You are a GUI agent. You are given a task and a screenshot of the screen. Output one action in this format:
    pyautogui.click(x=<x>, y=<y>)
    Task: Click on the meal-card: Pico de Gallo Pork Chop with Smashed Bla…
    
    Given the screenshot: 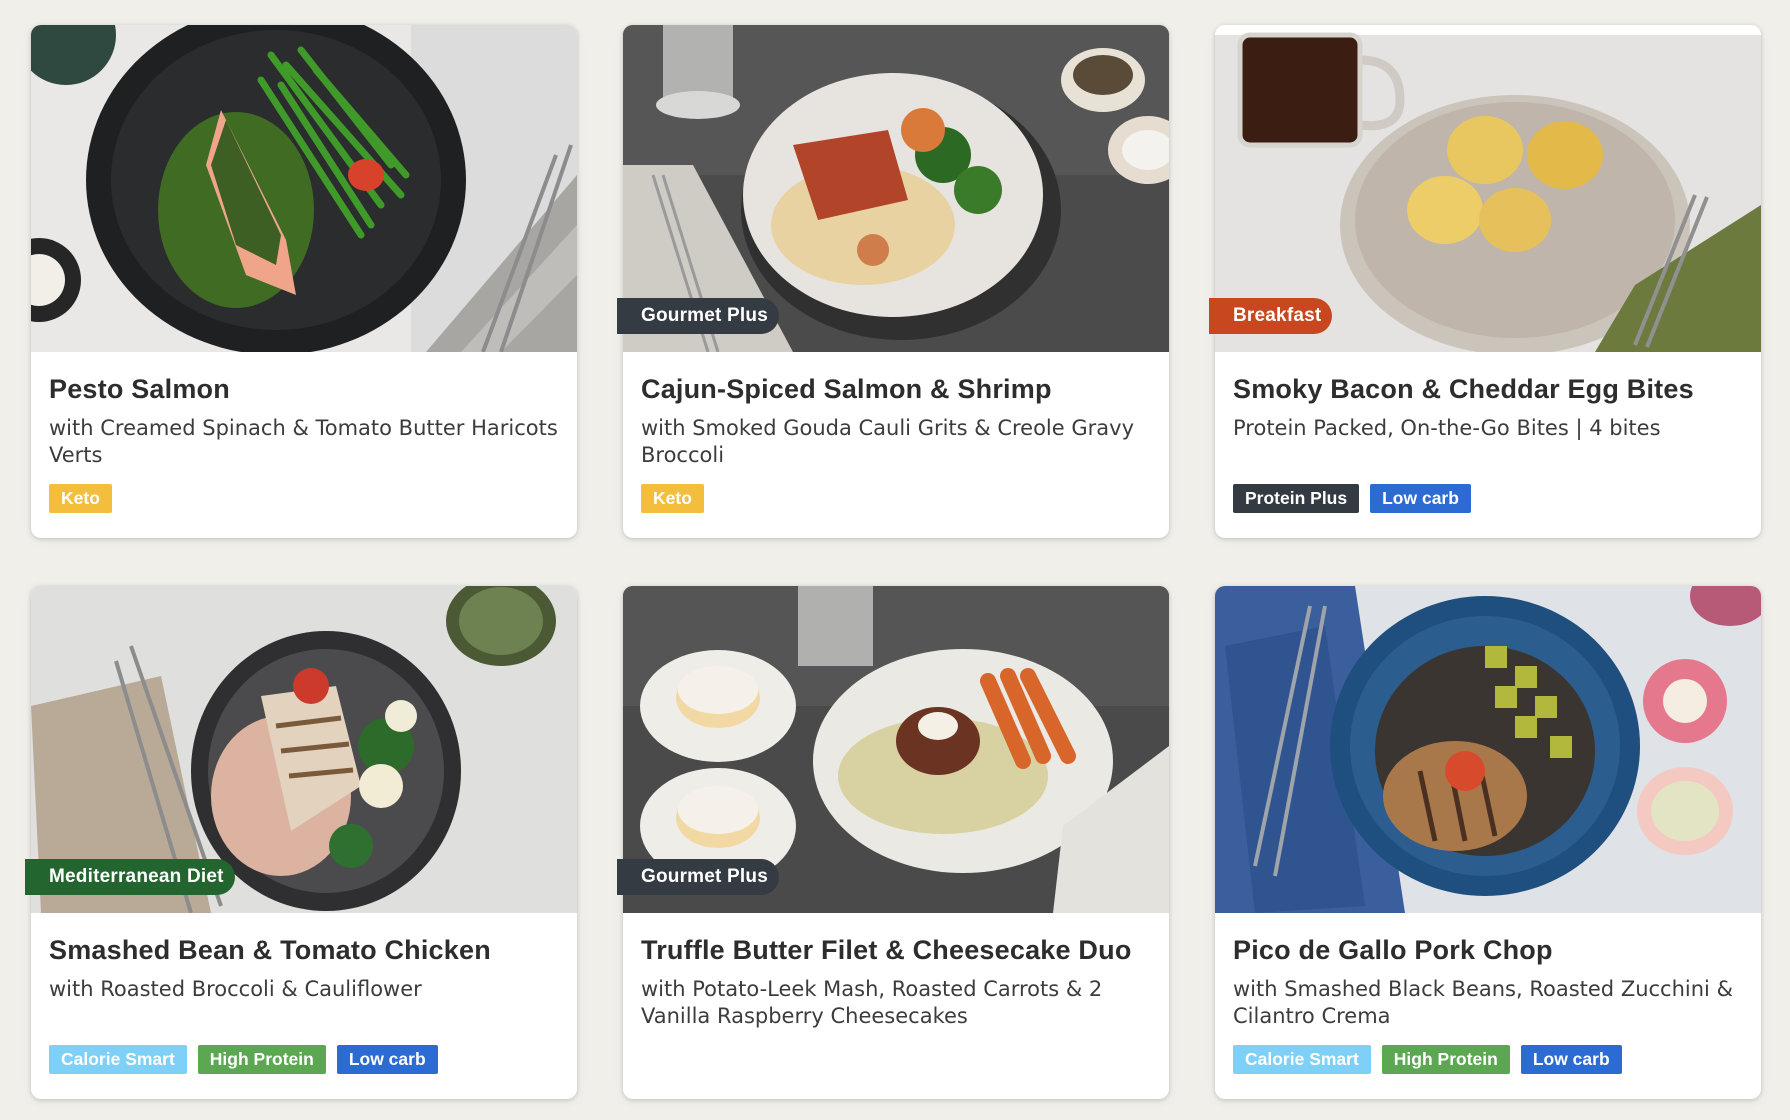 What is the action you would take?
    pyautogui.click(x=1488, y=842)
    